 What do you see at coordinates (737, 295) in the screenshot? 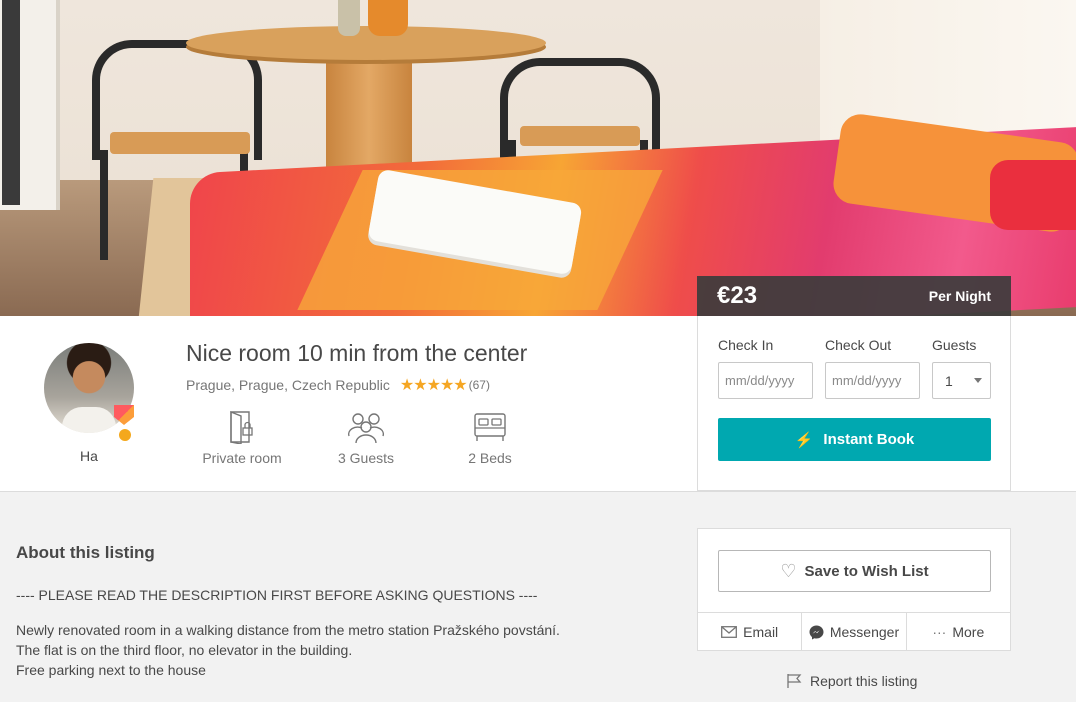
I see `price-amount: €23` at bounding box center [737, 295].